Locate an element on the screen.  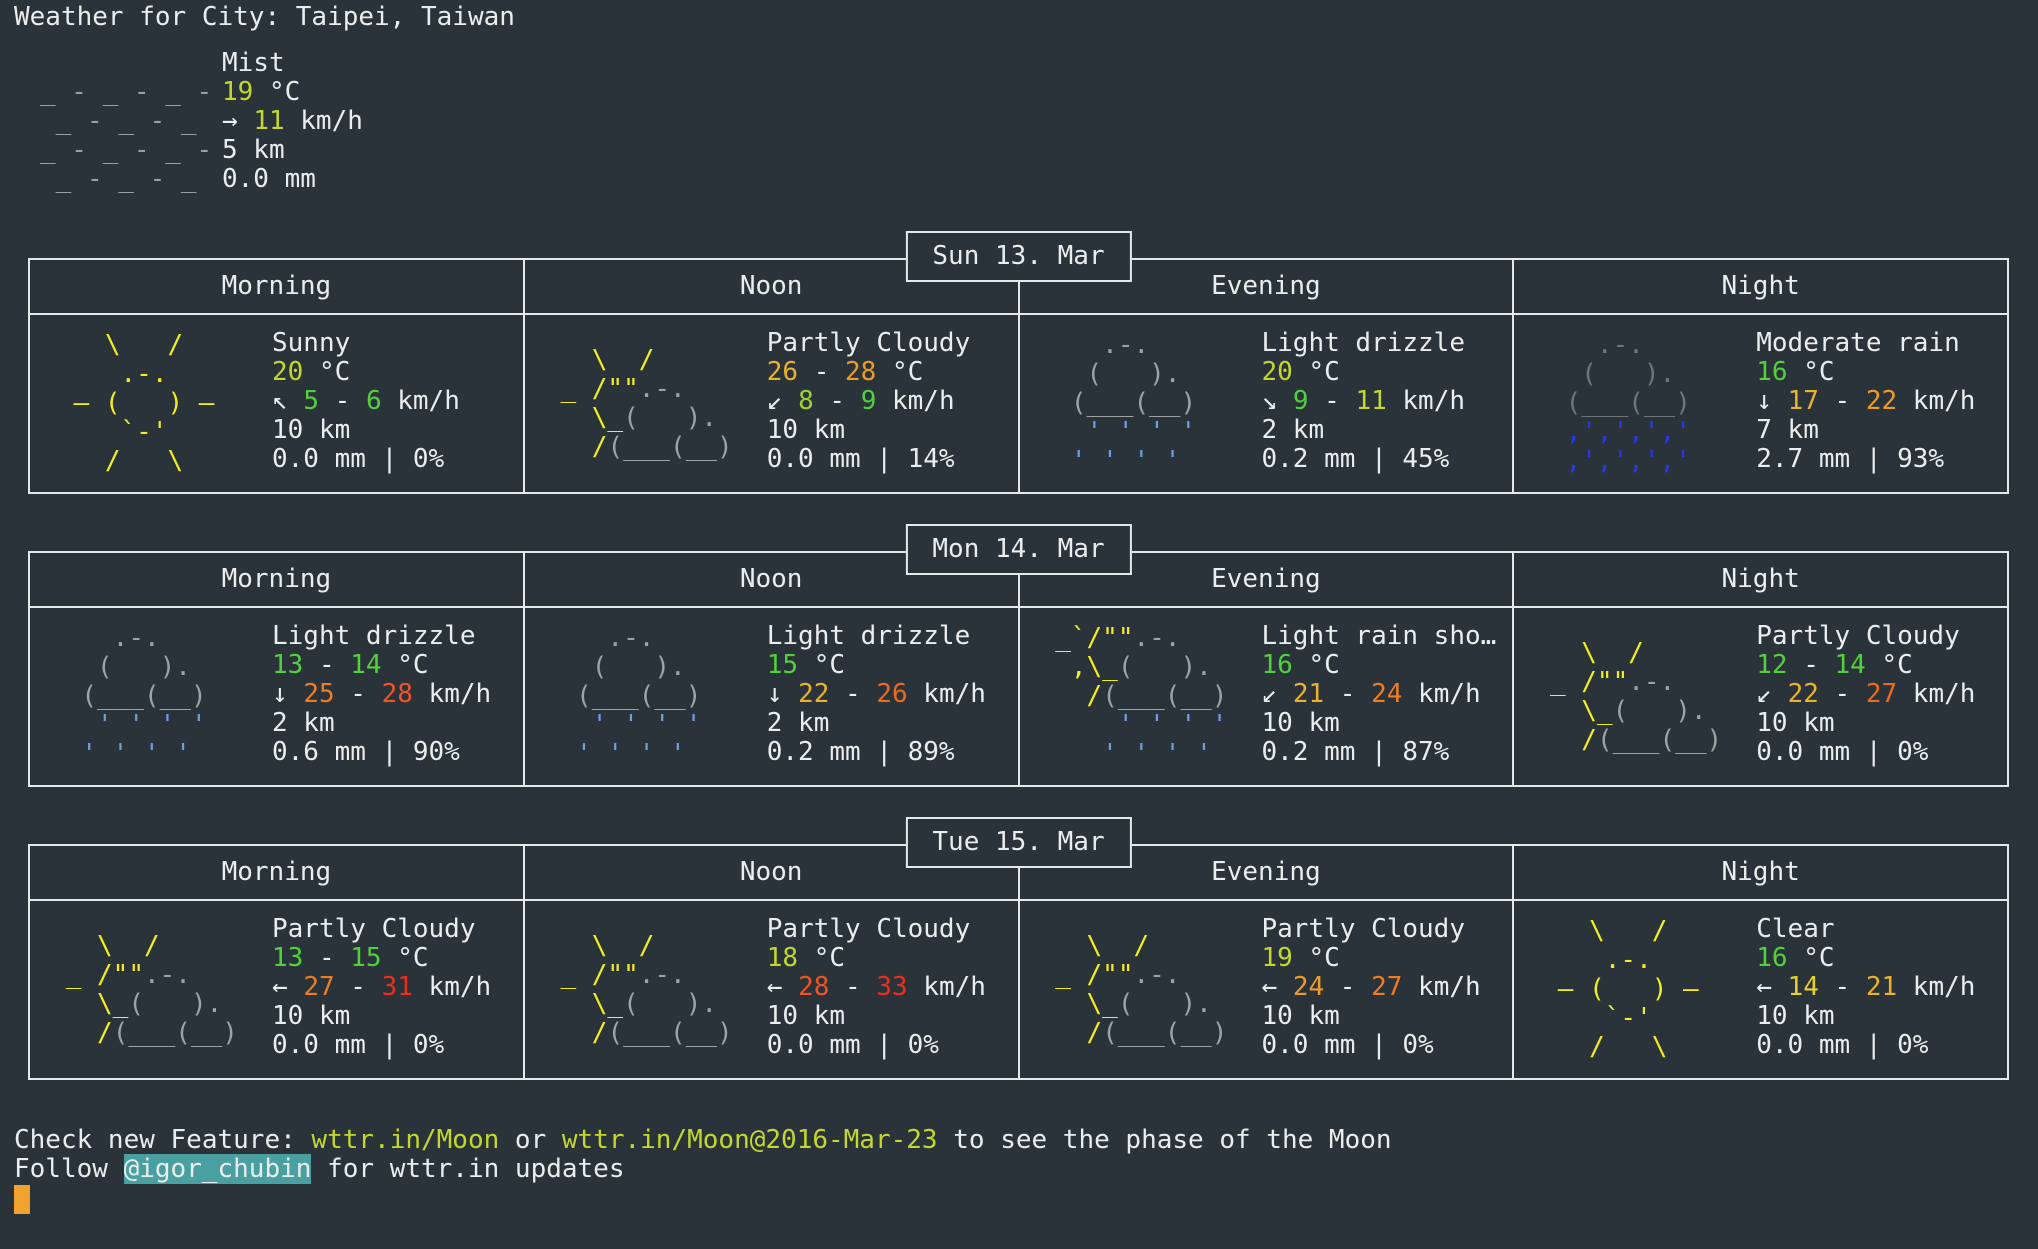
wind: → 11 km/h is located at coordinates (292, 121).